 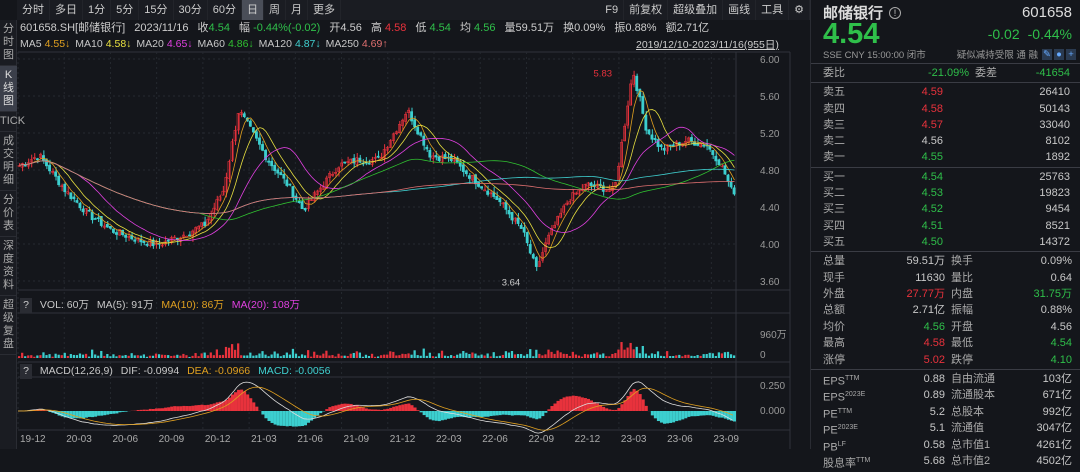 What do you see at coordinates (1071, 54) in the screenshot?
I see `add-icon: +` at bounding box center [1071, 54].